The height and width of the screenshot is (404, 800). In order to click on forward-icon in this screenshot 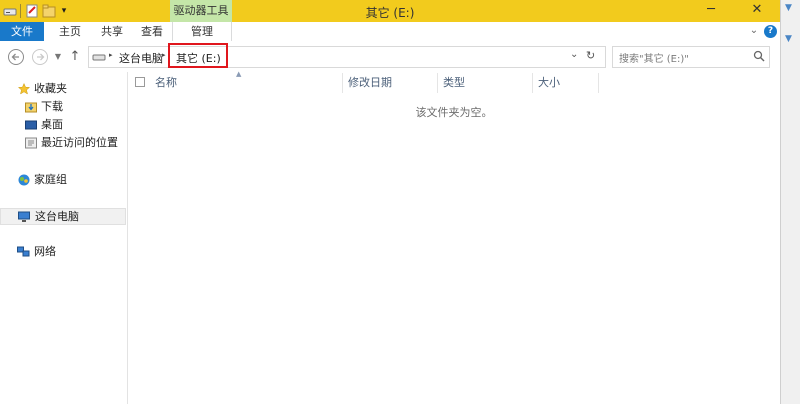, I will do `click(40, 57)`.